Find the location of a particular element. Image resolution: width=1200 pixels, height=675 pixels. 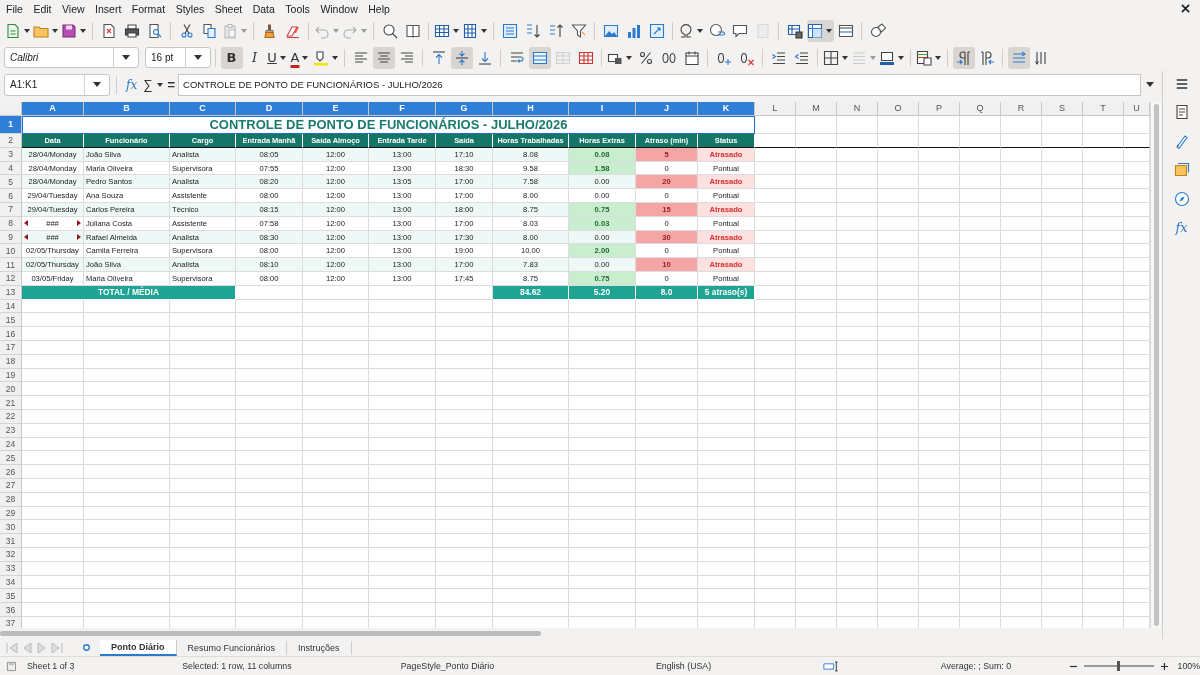

row-header: 35 is located at coordinates (11, 596).